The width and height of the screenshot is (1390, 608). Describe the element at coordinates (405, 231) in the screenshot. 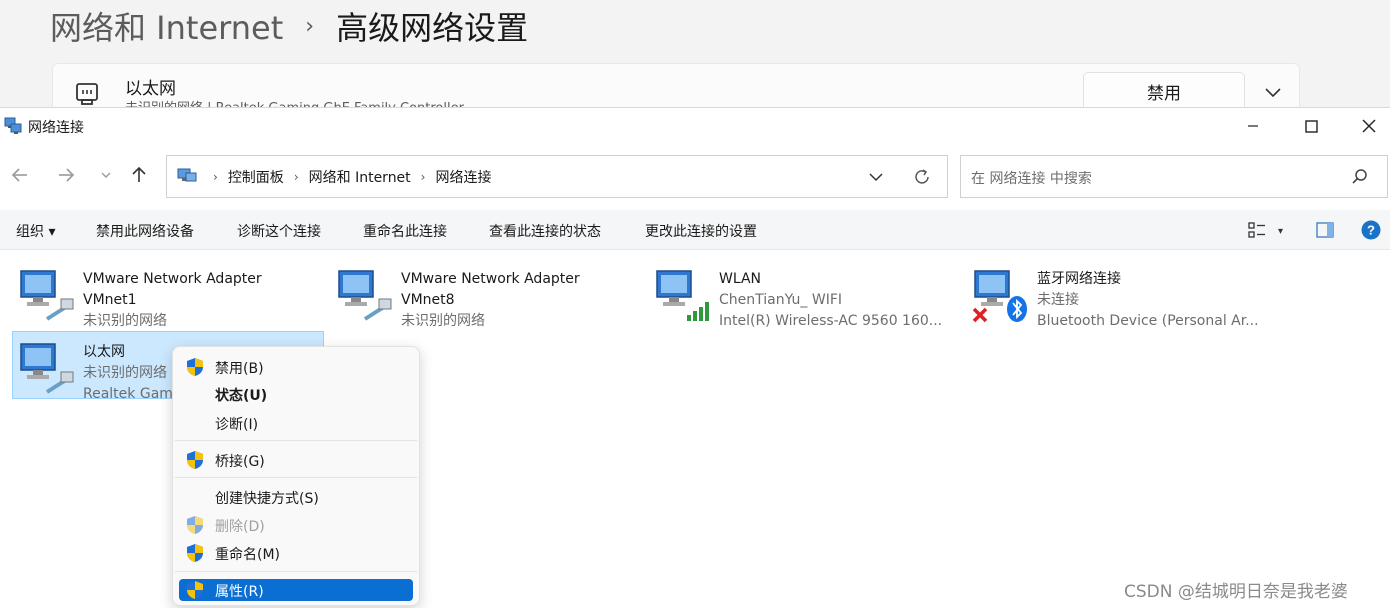

I see `rename-button: 重命名此连接` at that location.